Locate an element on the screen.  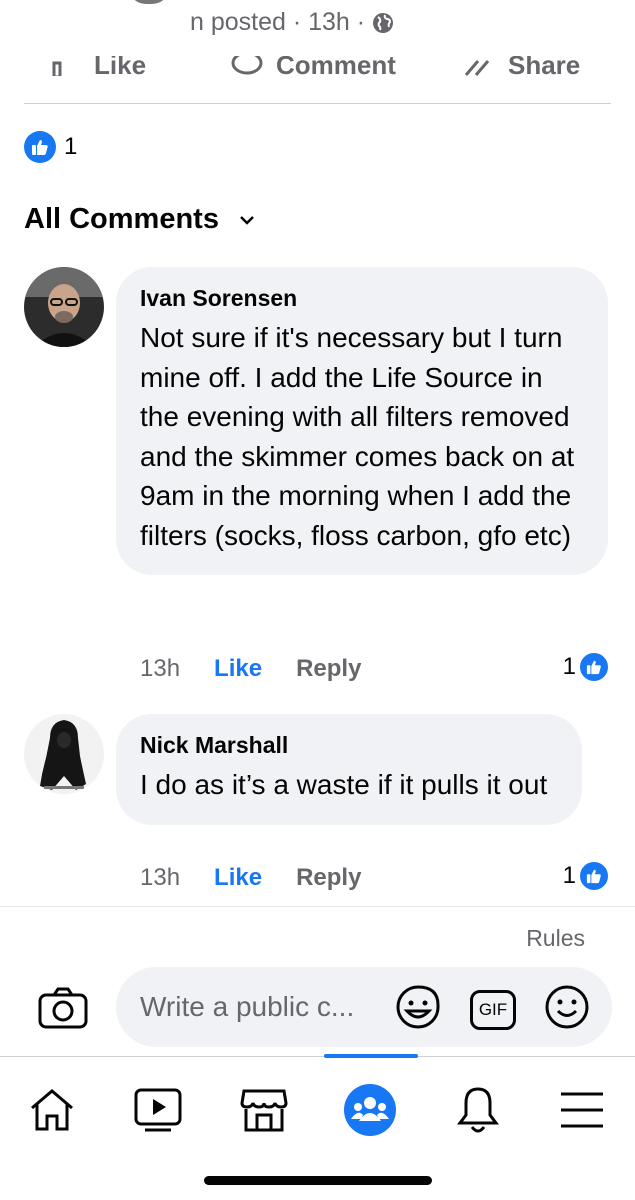
sticker-icon is located at coordinates (418, 1009).